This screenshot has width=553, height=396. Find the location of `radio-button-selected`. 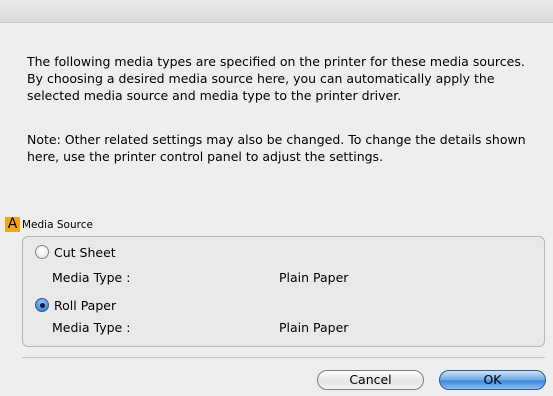

radio-button-selected is located at coordinates (42, 305).